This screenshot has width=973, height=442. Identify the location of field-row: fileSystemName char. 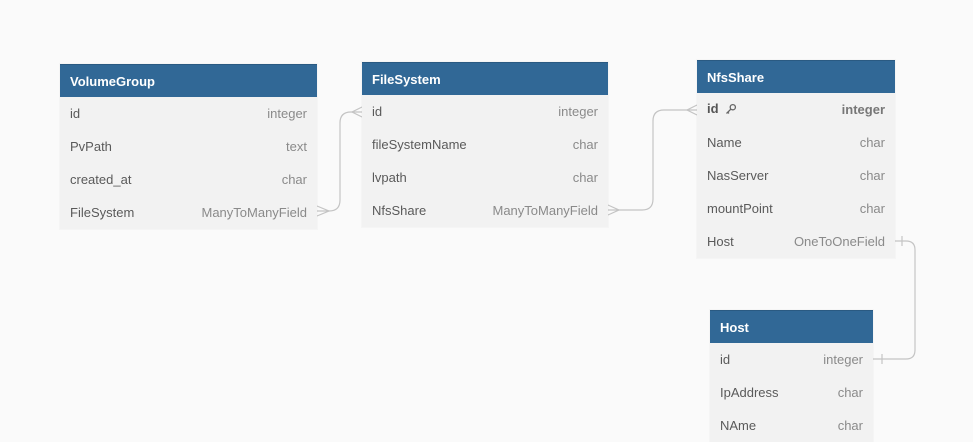
(485, 144).